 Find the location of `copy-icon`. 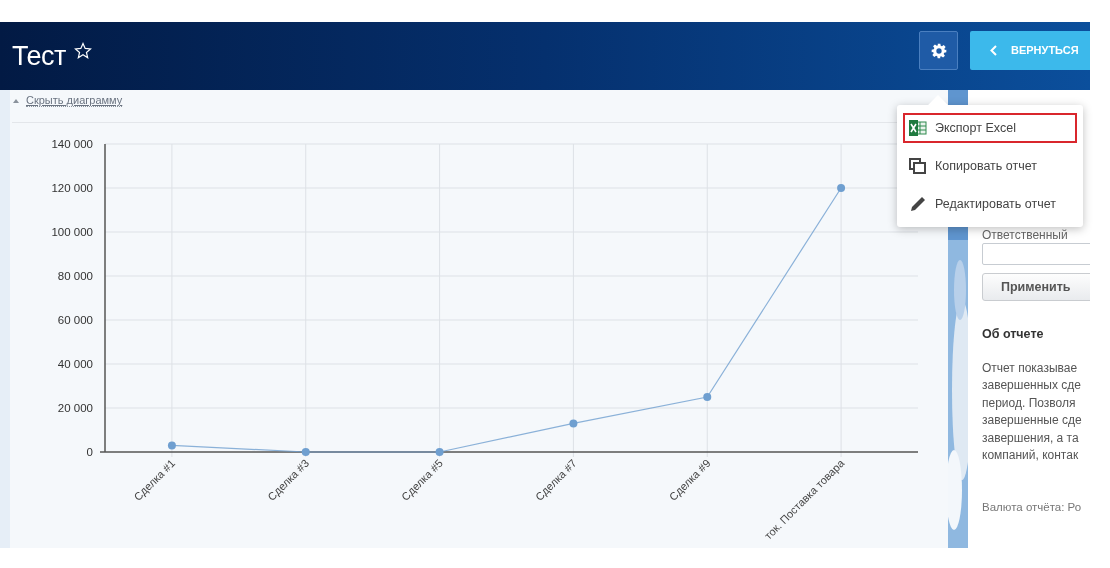

copy-icon is located at coordinates (918, 166).